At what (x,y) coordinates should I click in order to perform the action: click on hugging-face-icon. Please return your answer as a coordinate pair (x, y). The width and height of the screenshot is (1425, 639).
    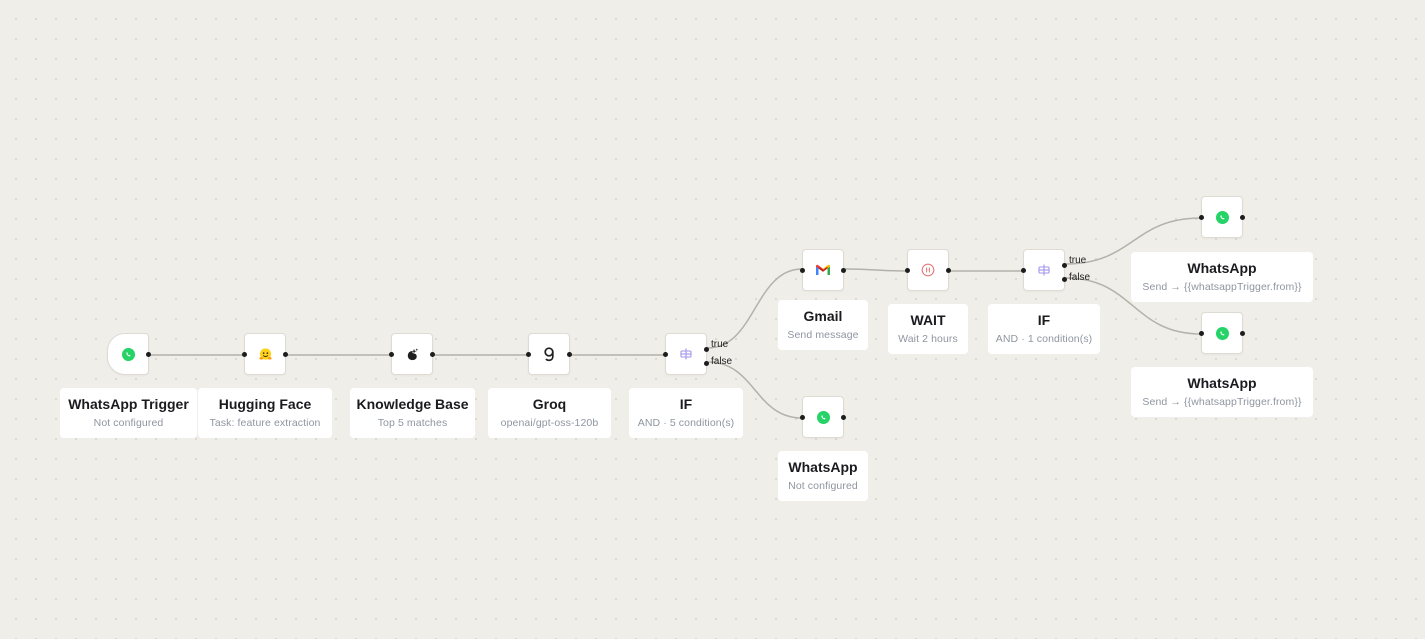
    Looking at the image, I should click on (265, 353).